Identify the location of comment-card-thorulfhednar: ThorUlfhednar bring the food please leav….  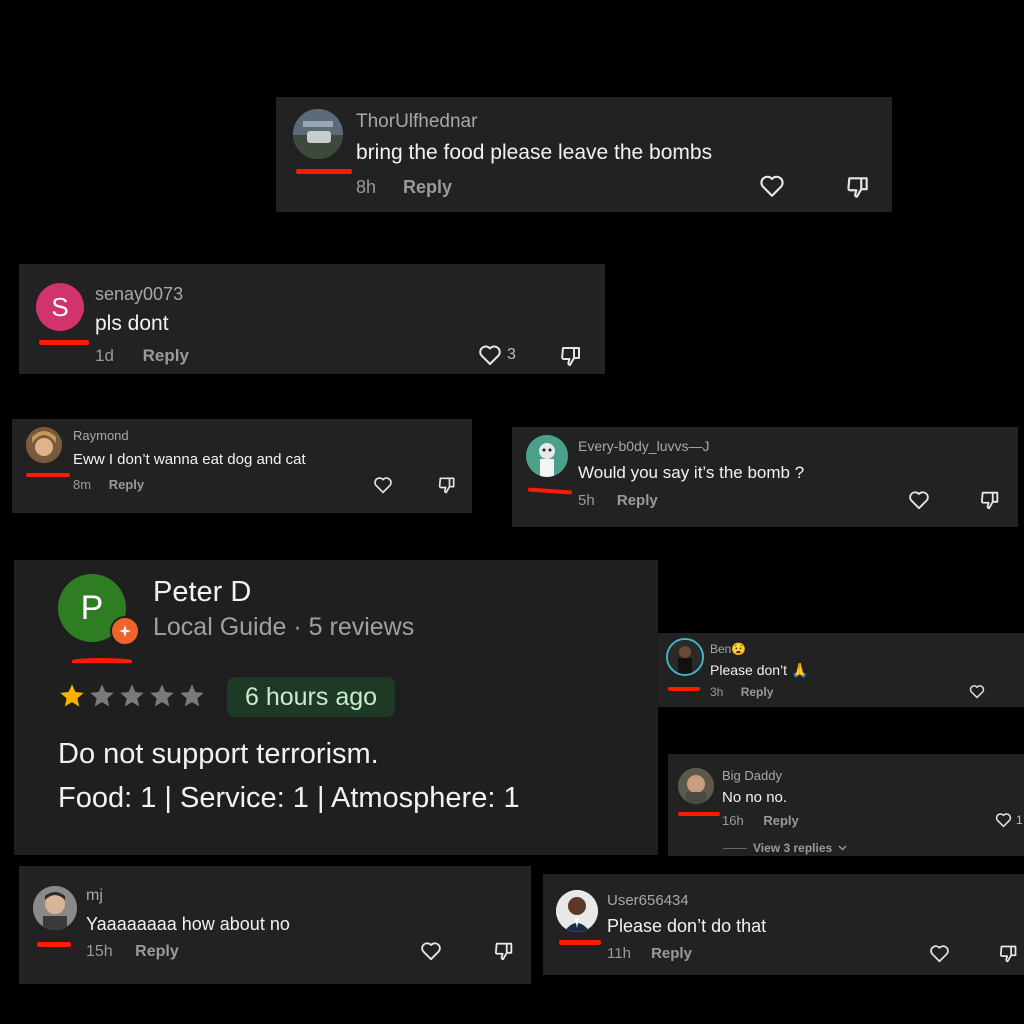
(584, 154).